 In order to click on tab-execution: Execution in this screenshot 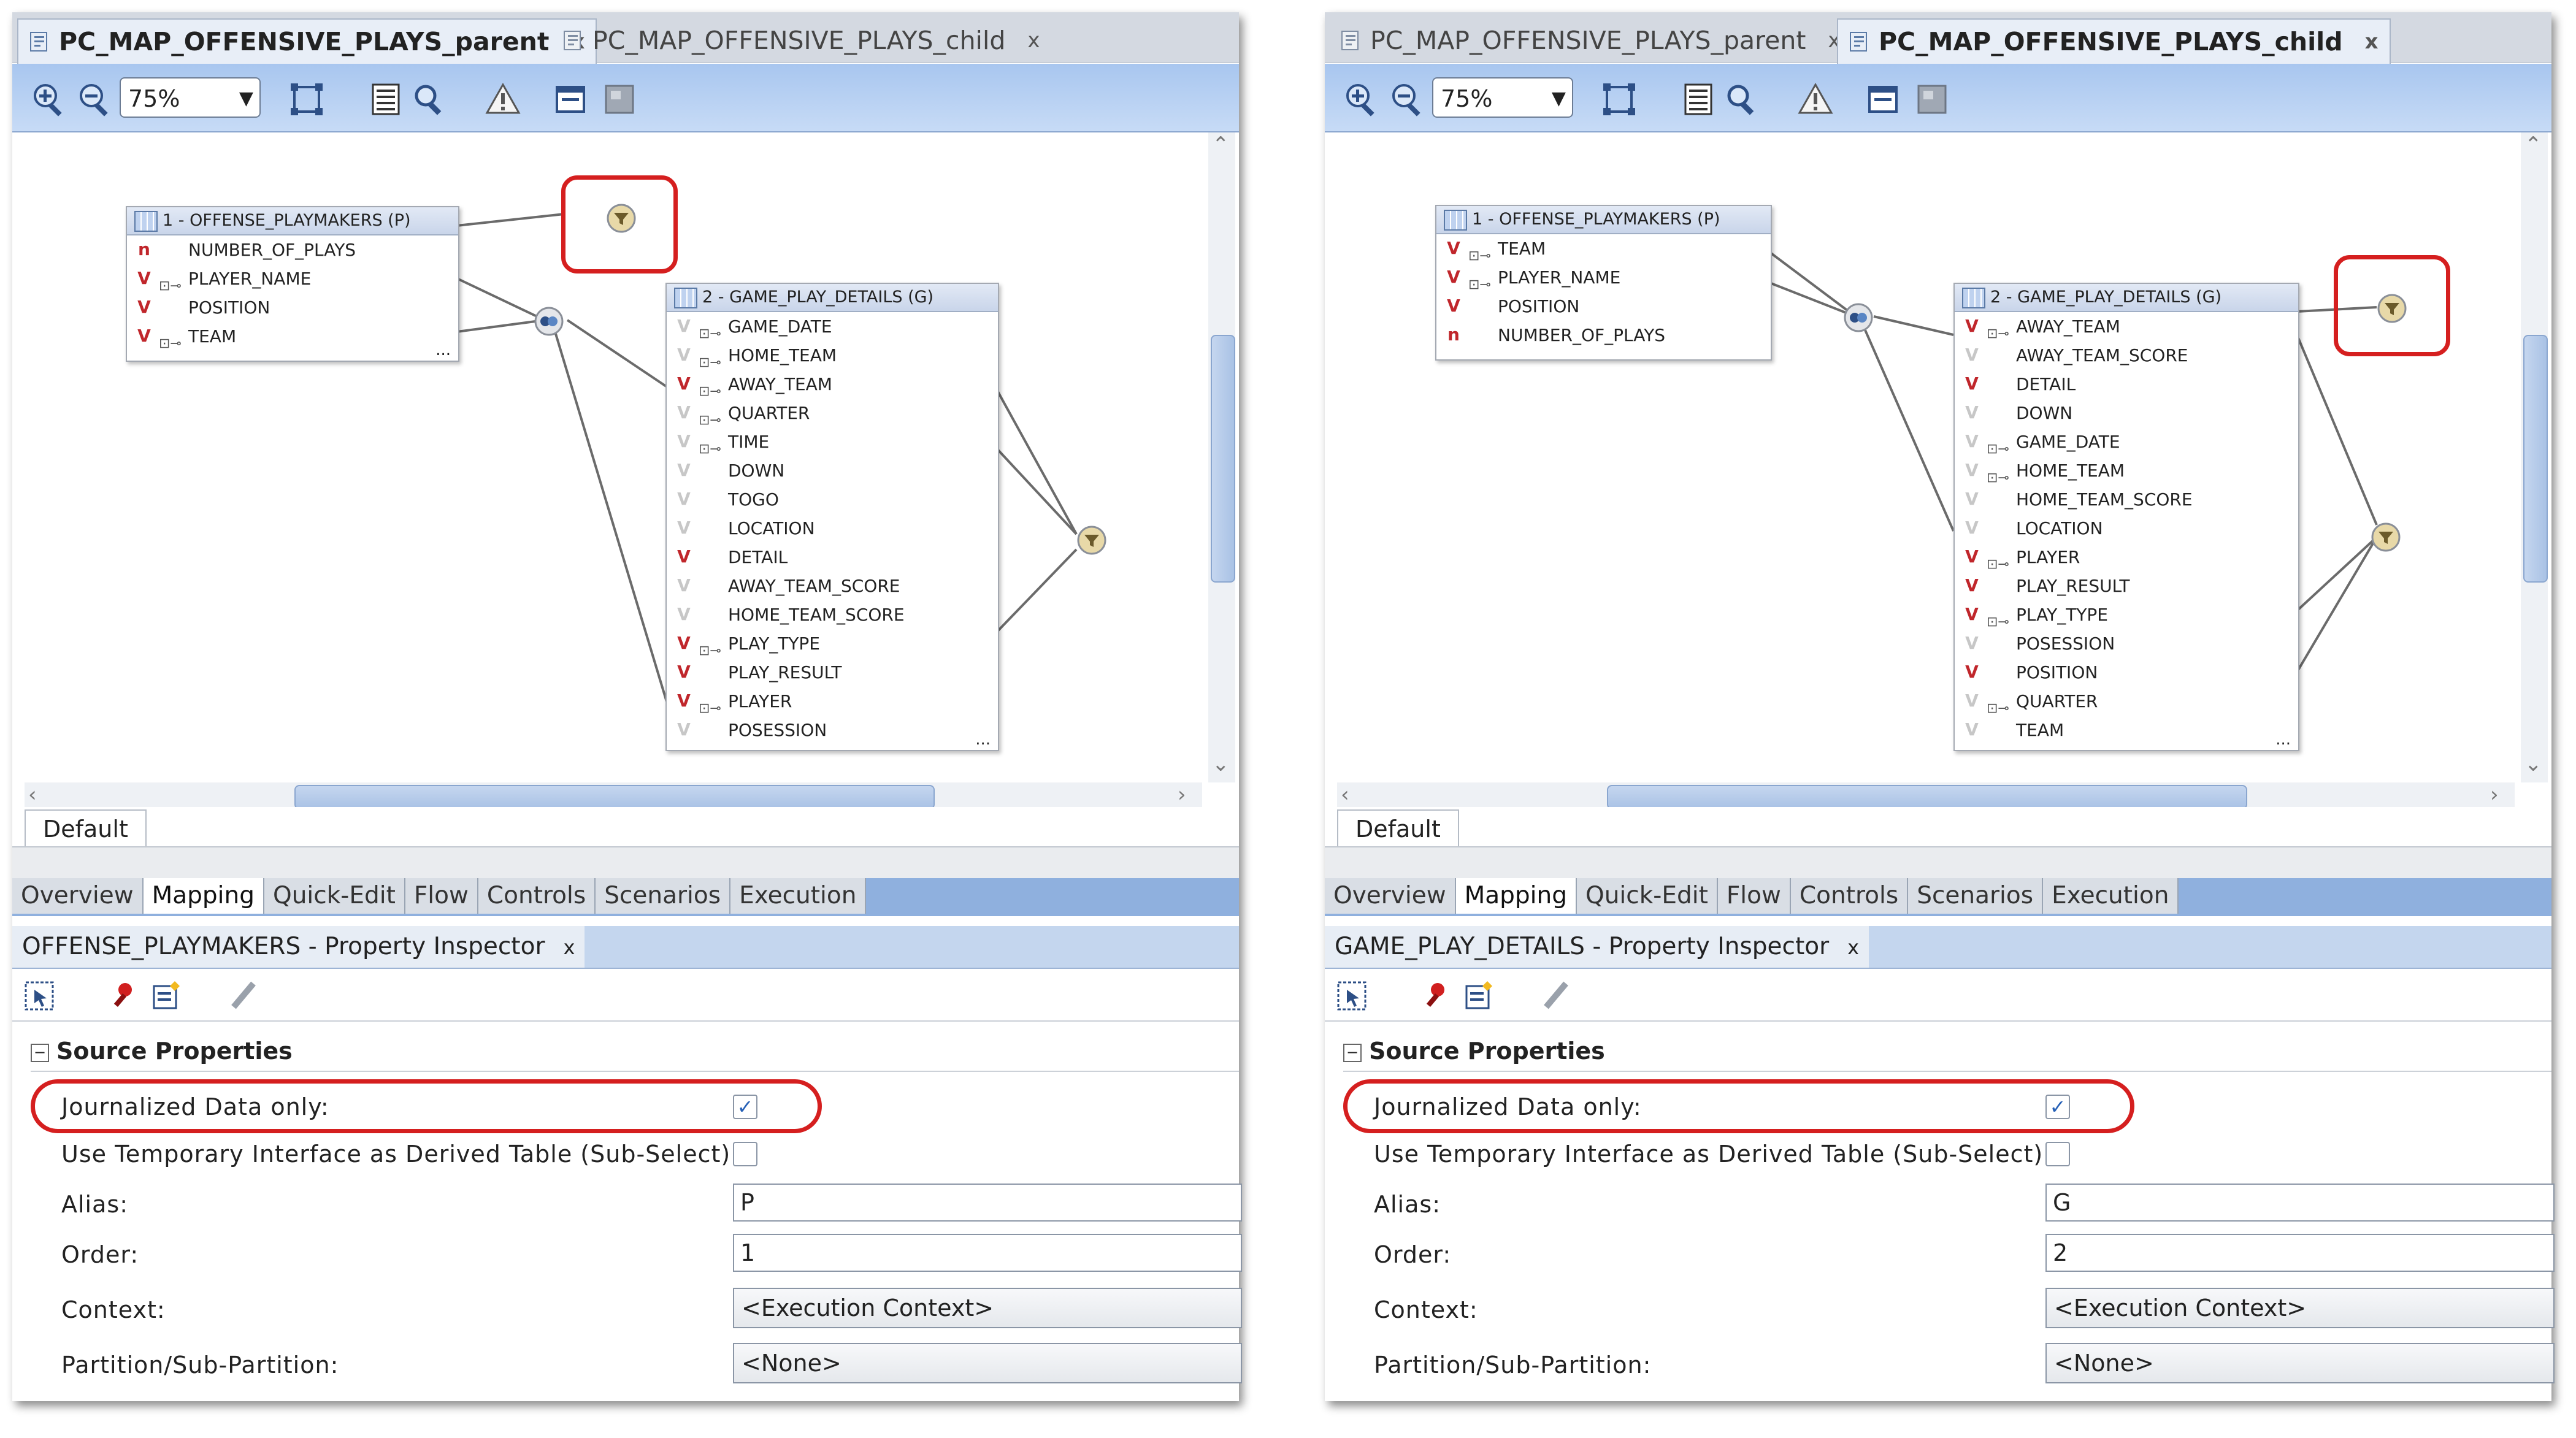, I will do `click(2111, 896)`.